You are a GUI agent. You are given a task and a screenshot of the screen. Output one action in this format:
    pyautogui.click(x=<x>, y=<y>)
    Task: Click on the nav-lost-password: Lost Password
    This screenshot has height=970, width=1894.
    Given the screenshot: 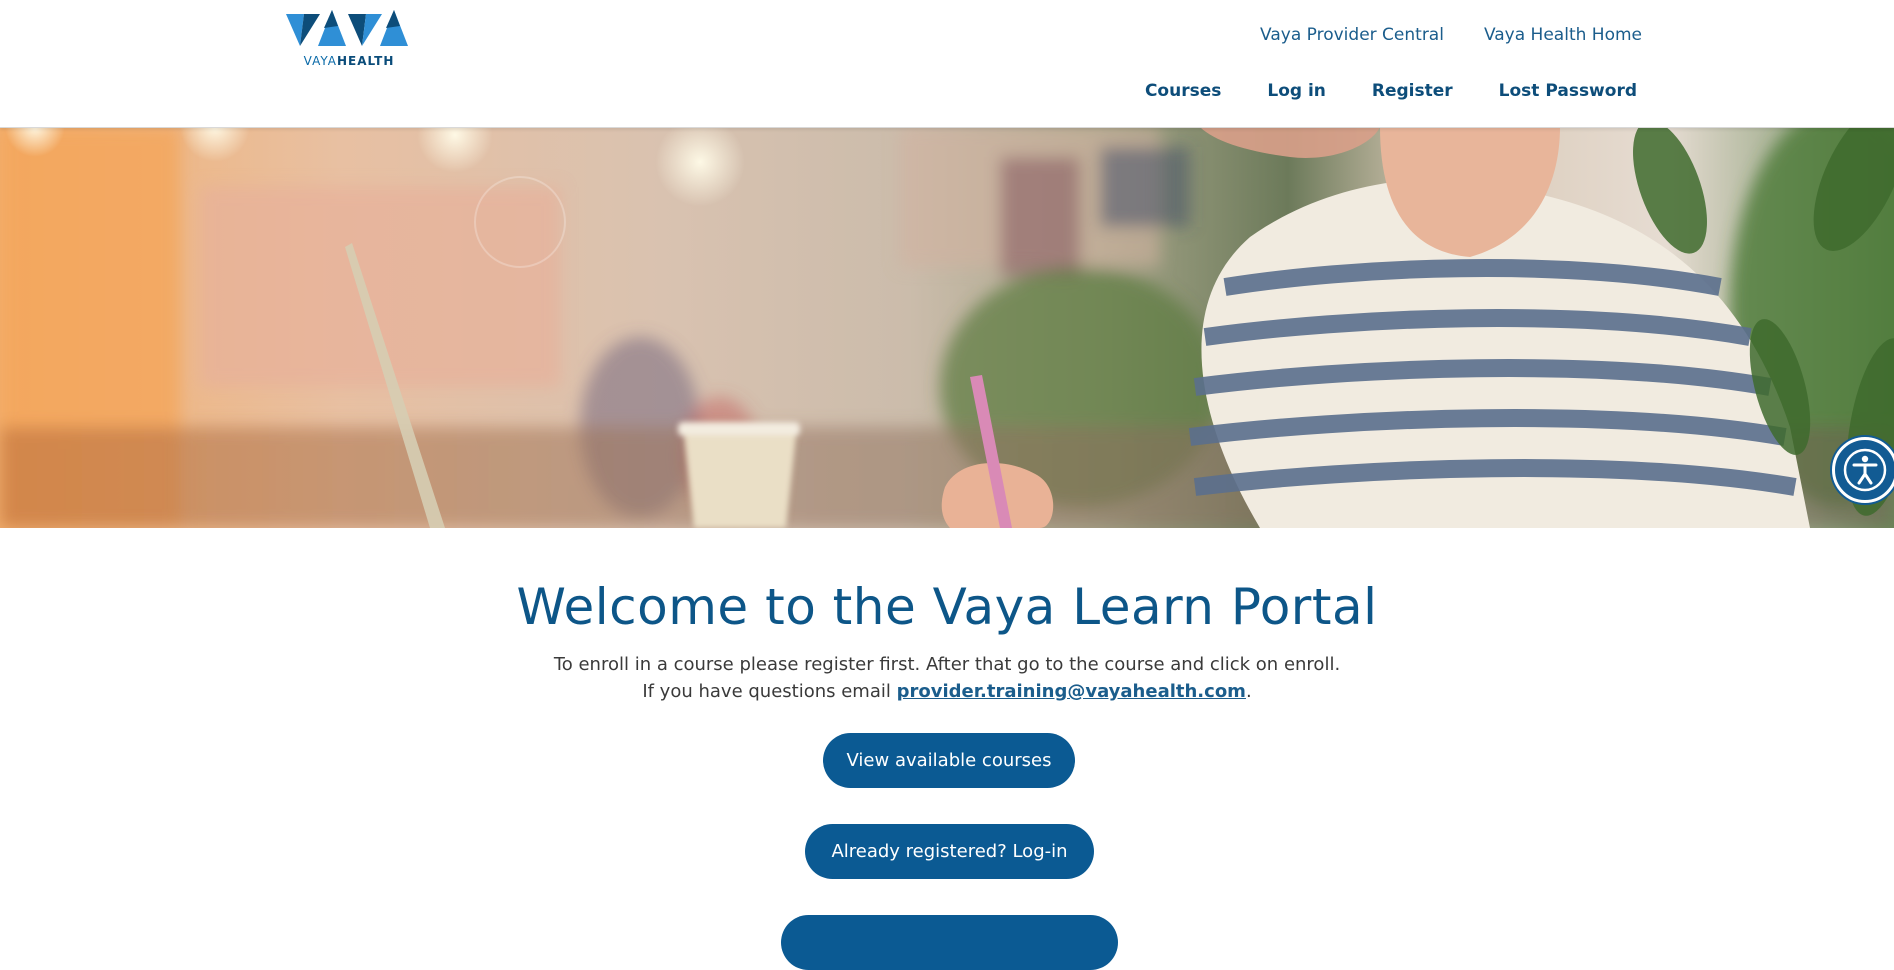 What is the action you would take?
    pyautogui.click(x=1568, y=91)
    